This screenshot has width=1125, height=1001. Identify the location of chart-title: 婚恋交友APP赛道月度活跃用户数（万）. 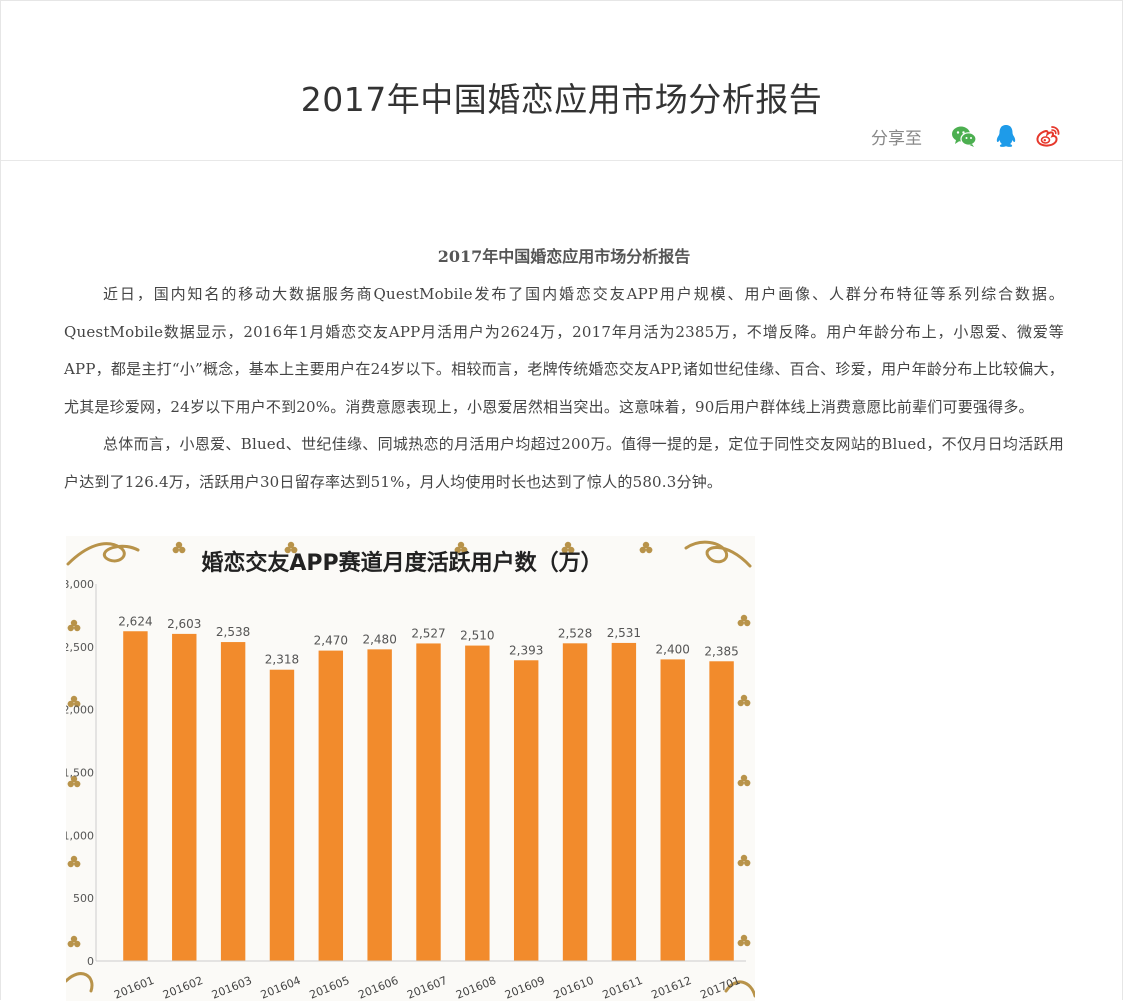
(401, 563).